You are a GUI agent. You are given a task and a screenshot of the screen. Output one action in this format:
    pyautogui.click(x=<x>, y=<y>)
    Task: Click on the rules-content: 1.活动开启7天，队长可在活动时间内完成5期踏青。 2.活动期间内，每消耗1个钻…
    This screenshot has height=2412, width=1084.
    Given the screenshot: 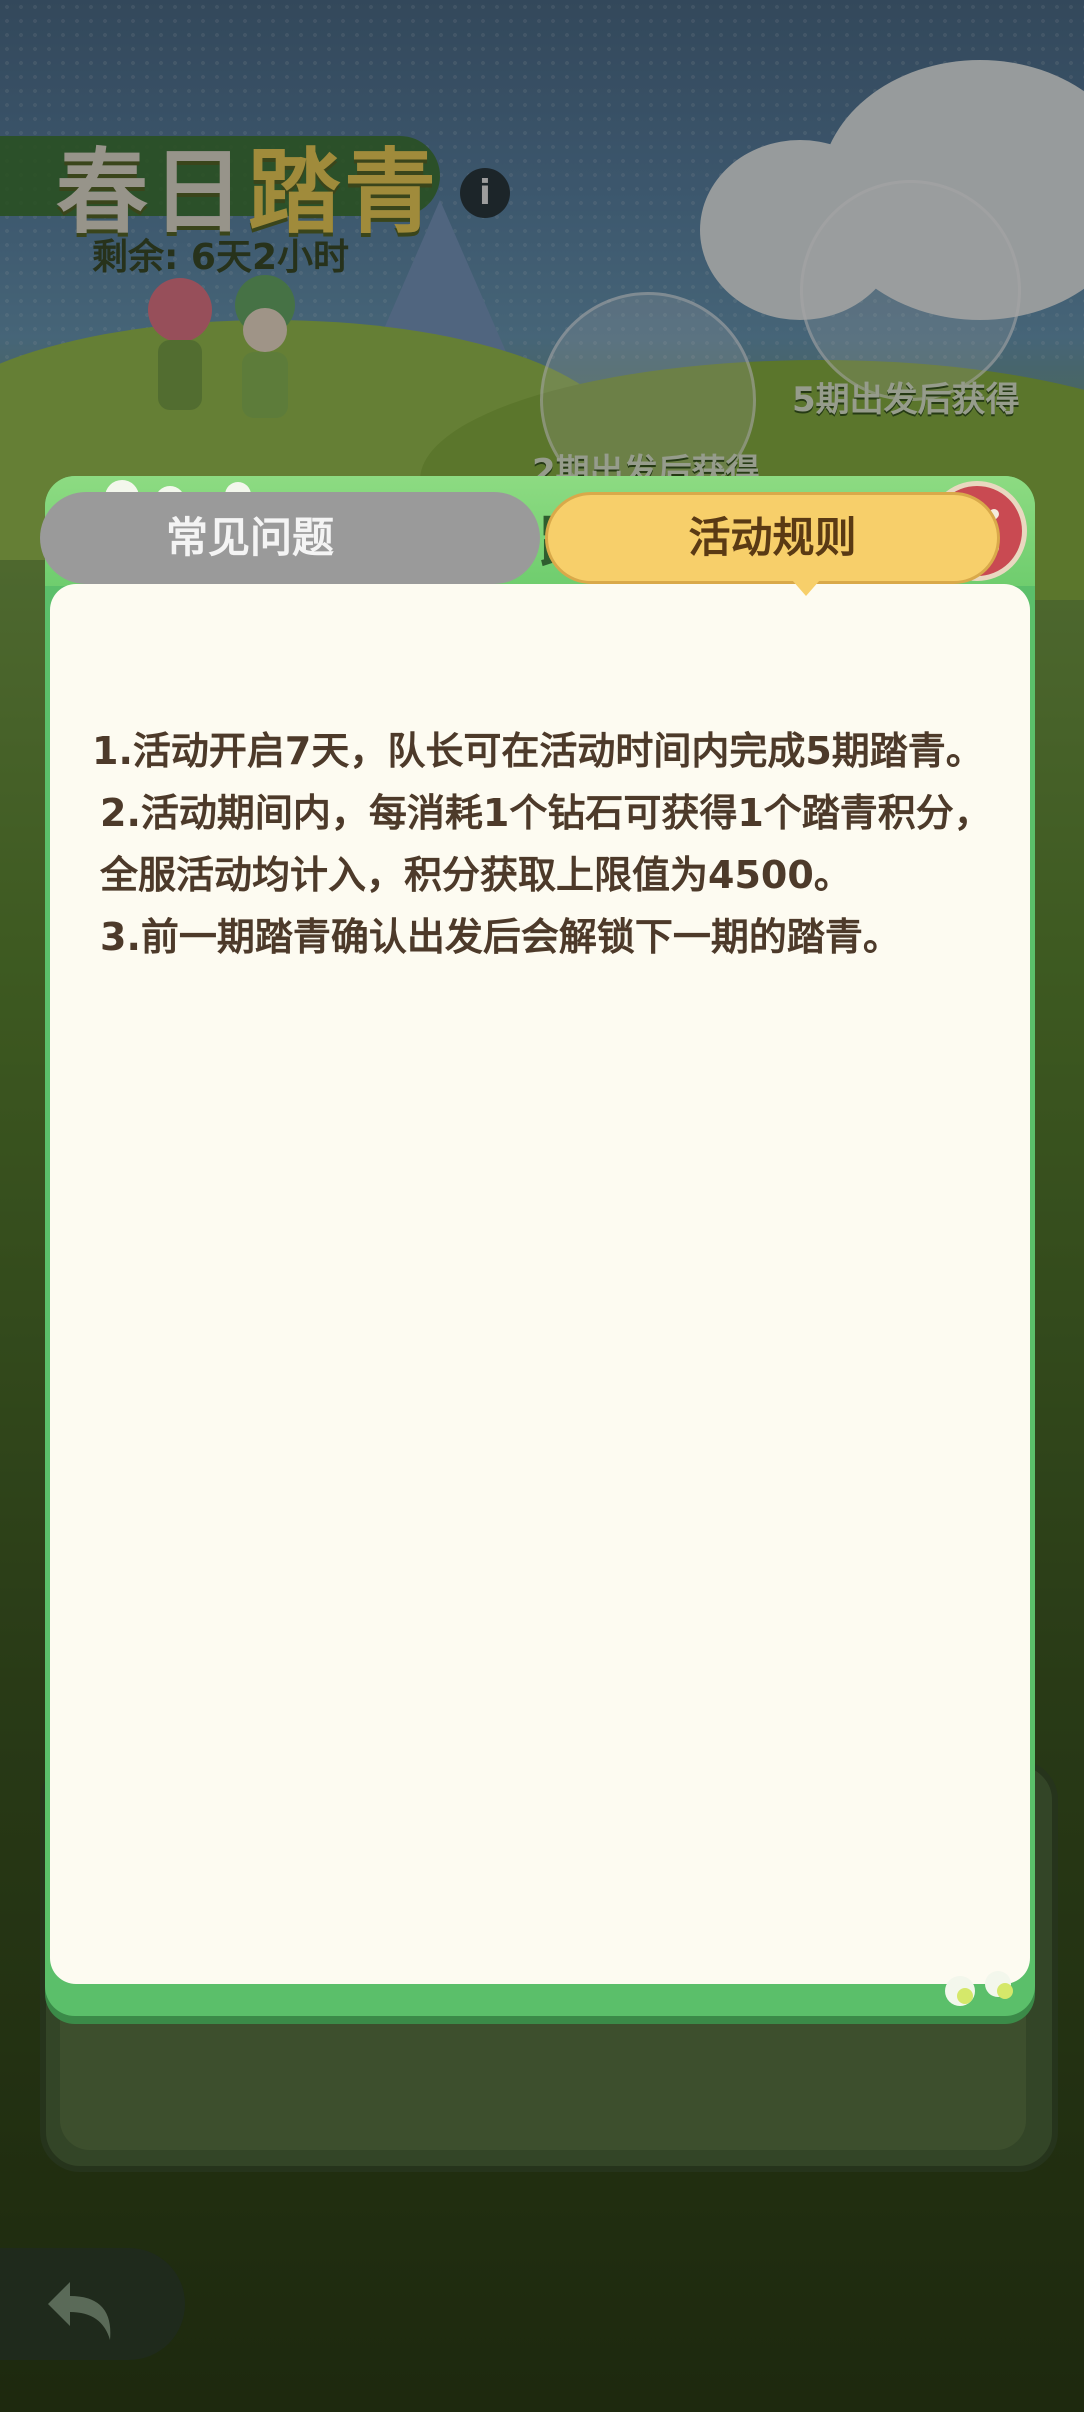 What is the action you would take?
    pyautogui.click(x=547, y=844)
    